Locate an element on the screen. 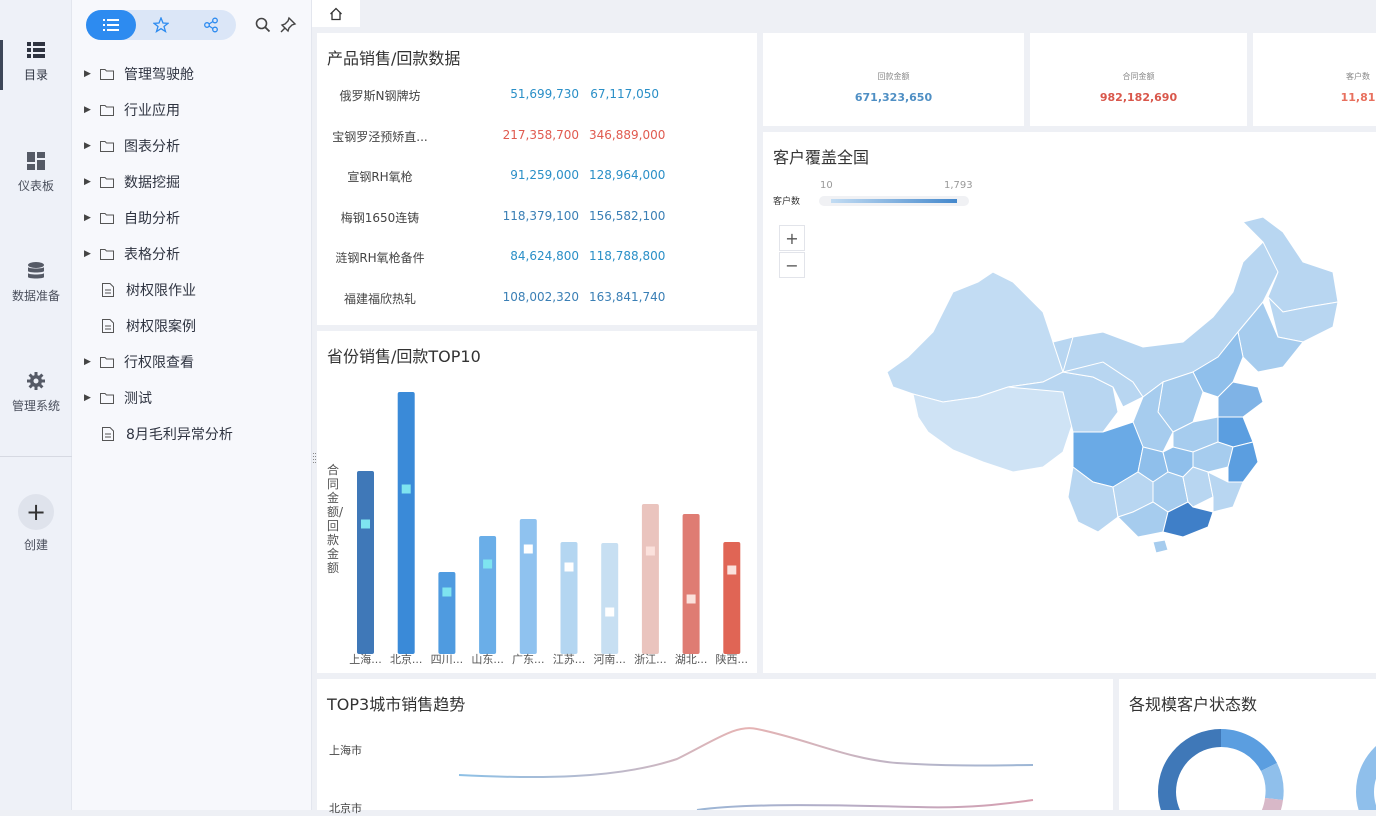 The height and width of the screenshot is (816, 1376). kpi-value: 671,323,650 is located at coordinates (893, 97).